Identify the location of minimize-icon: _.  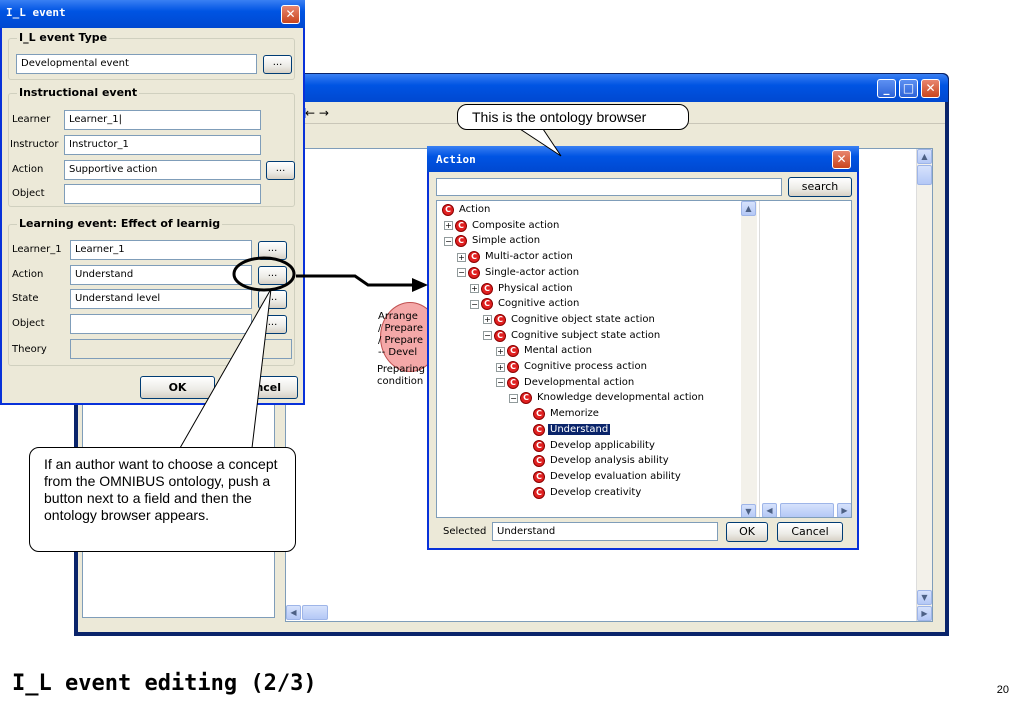
(886, 88).